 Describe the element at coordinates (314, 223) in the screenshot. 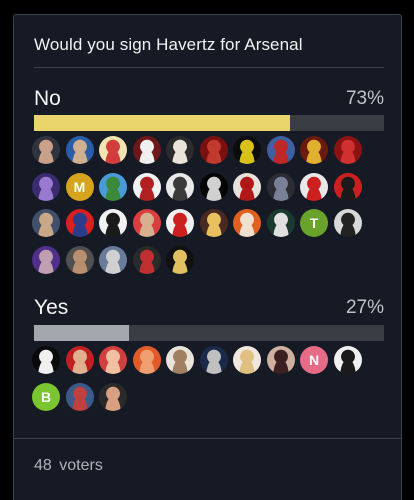

I see `voter-avatar: T` at that location.